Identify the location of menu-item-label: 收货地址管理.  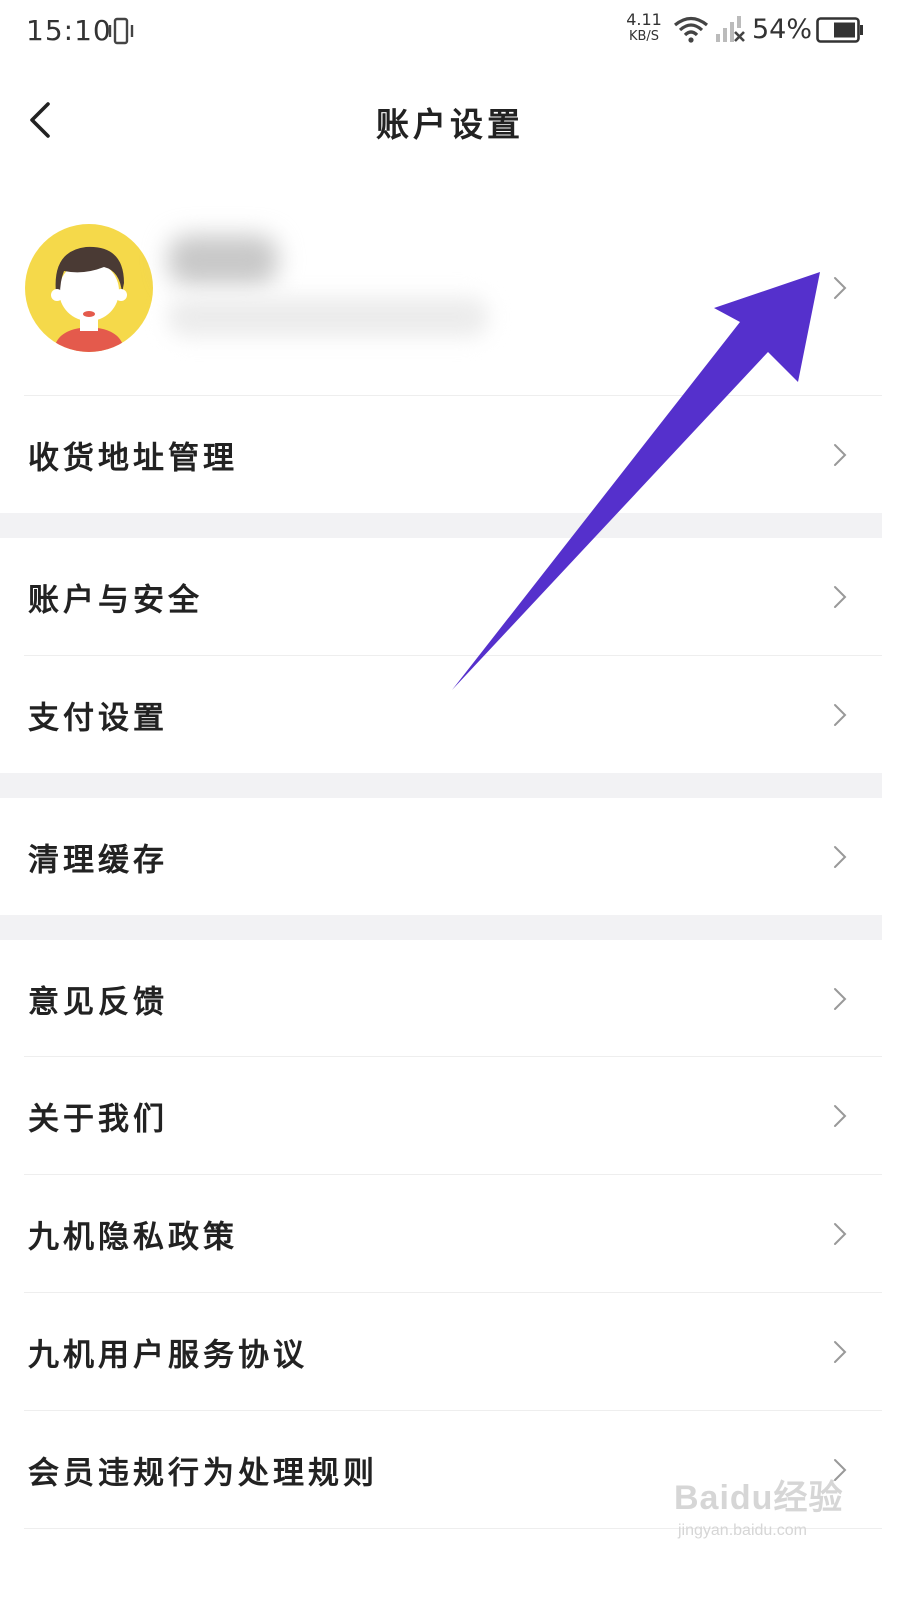
(133, 458).